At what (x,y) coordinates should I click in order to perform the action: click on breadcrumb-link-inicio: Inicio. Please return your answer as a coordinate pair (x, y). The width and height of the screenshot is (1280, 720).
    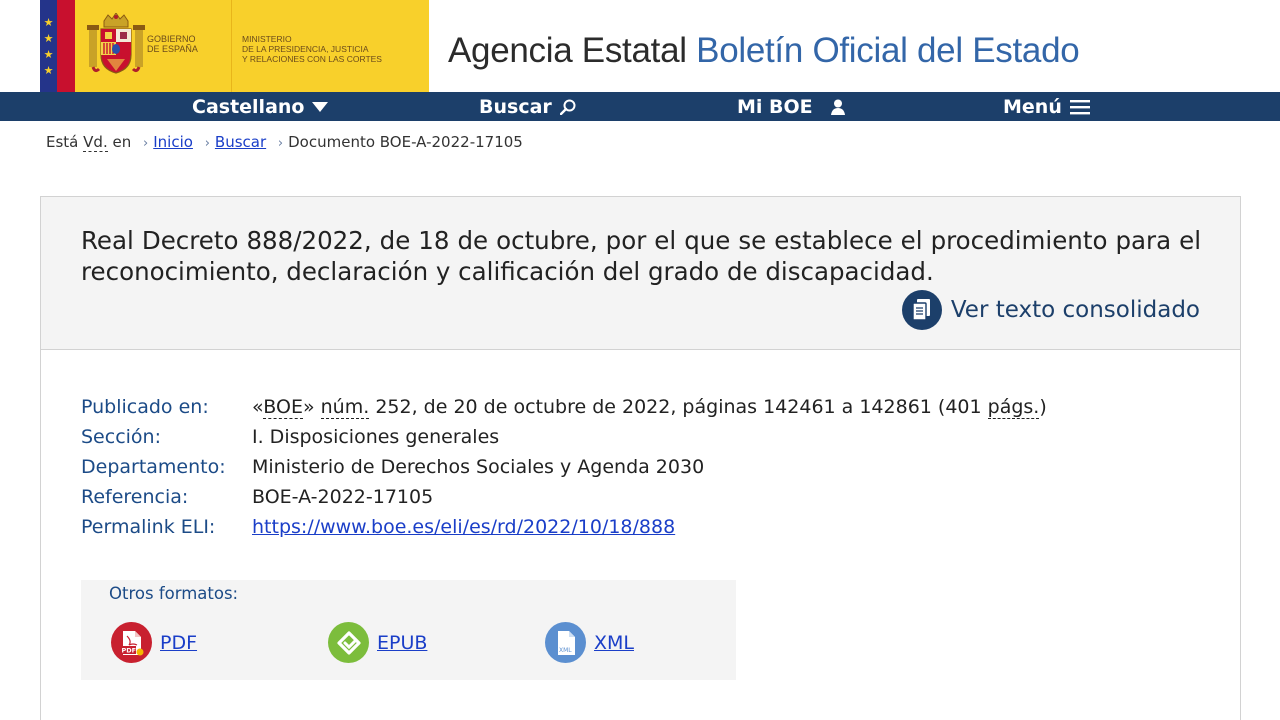
    Looking at the image, I should click on (173, 142).